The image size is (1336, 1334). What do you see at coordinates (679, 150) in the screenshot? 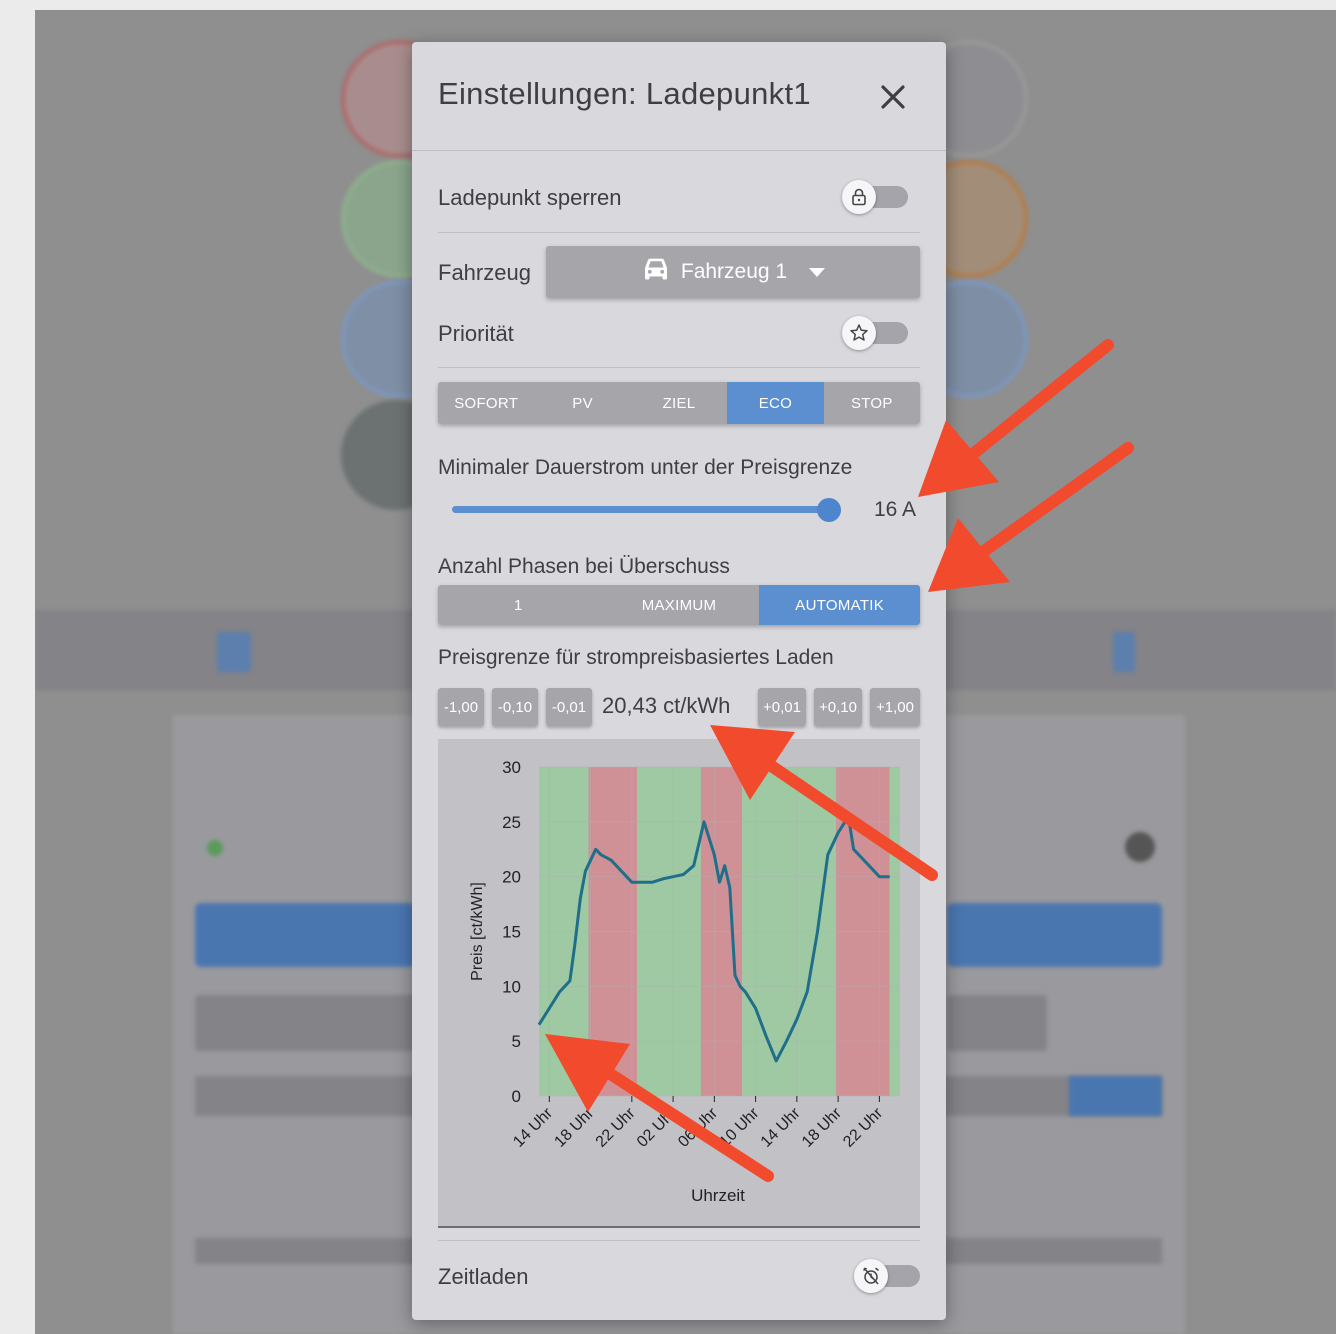
I see `header-divider` at bounding box center [679, 150].